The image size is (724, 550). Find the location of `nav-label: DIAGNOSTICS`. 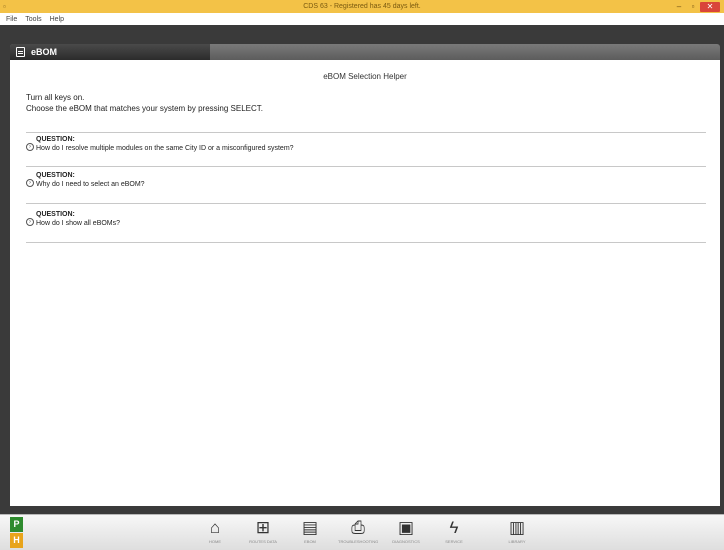

nav-label: DIAGNOSTICS is located at coordinates (406, 541).